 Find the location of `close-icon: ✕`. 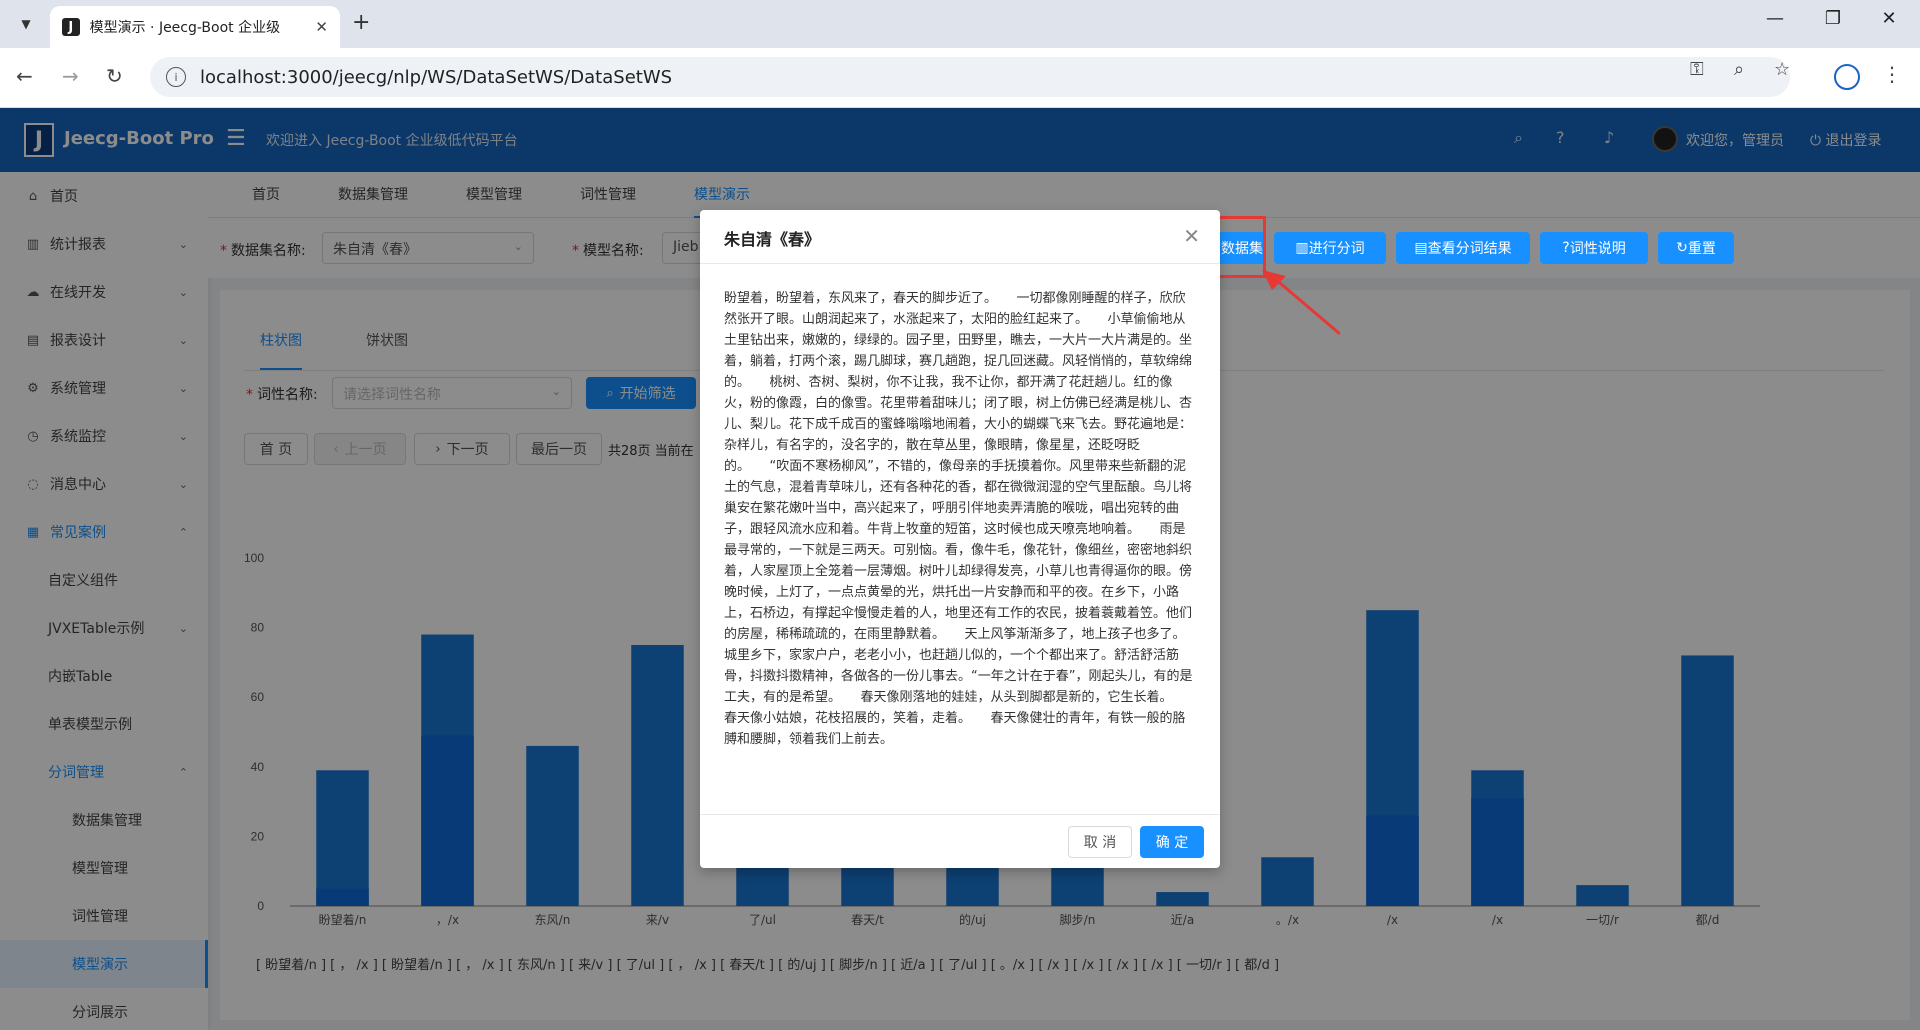

close-icon: ✕ is located at coordinates (1191, 236).